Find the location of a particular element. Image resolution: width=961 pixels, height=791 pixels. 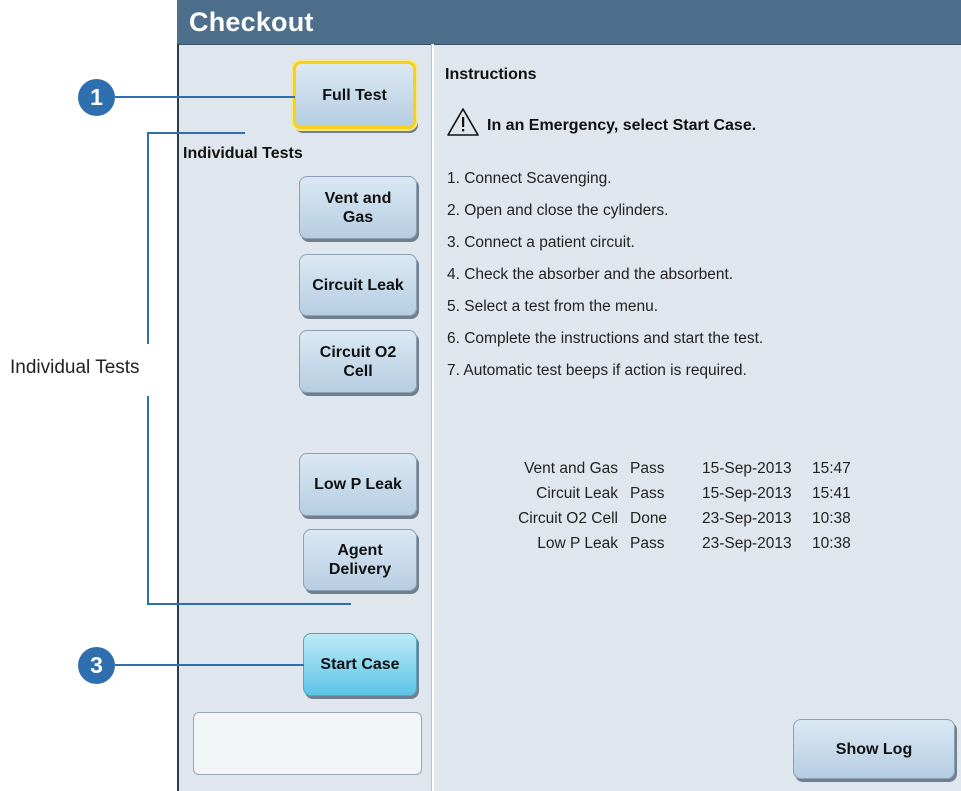

instruction-step: 5. Select a test from the menu. is located at coordinates (553, 306).